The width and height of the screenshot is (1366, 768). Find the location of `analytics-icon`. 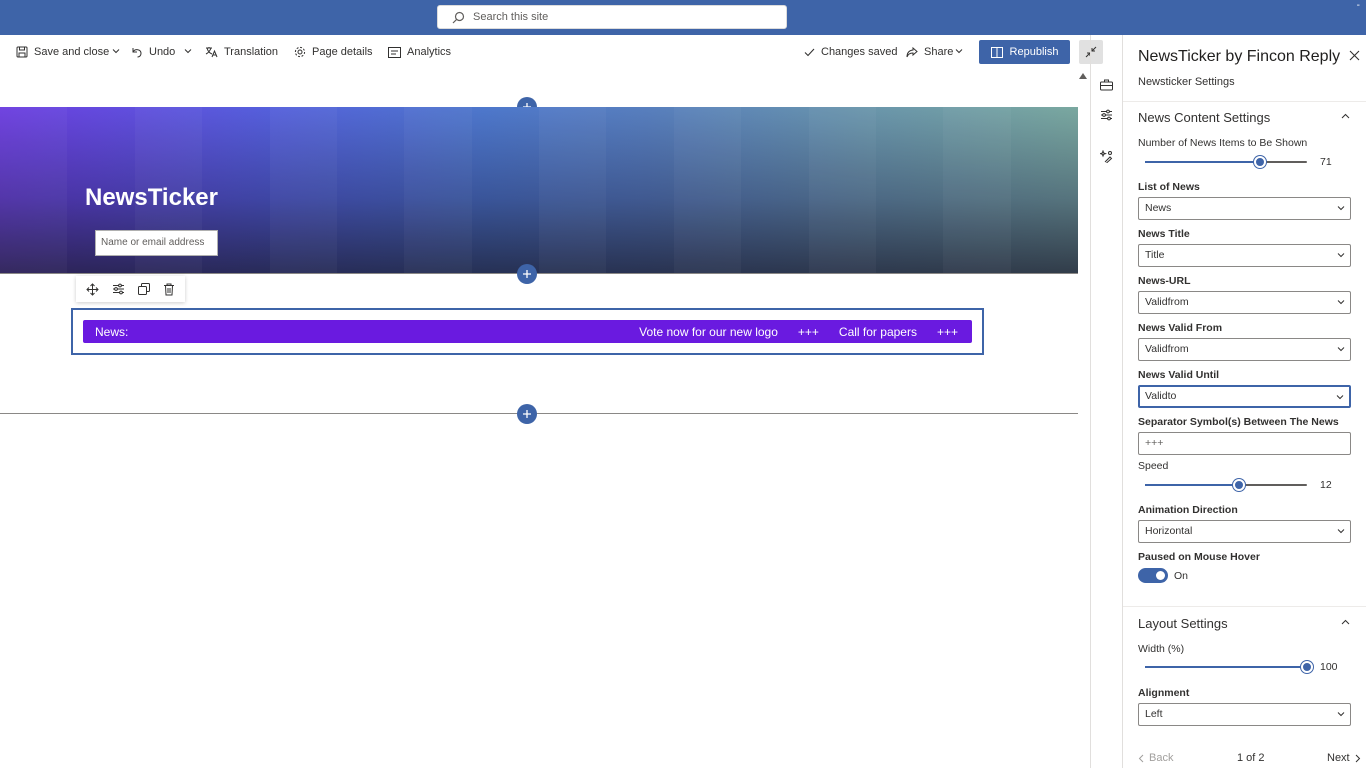

analytics-icon is located at coordinates (394, 52).